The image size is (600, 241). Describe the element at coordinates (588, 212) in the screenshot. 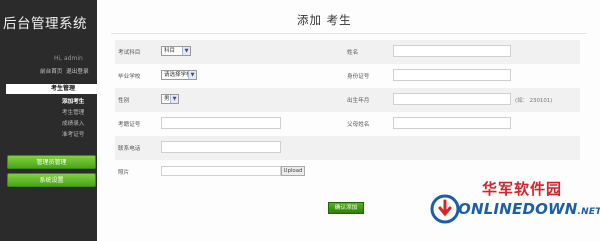

I see `watermark-tld: .NET` at that location.